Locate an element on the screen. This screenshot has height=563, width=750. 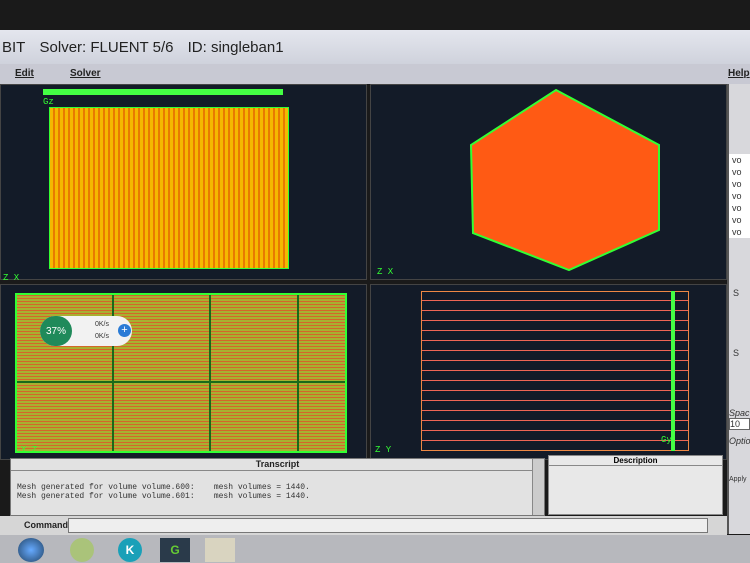
menu-bar: Edit Solver Help is located at coordinates (375, 74).